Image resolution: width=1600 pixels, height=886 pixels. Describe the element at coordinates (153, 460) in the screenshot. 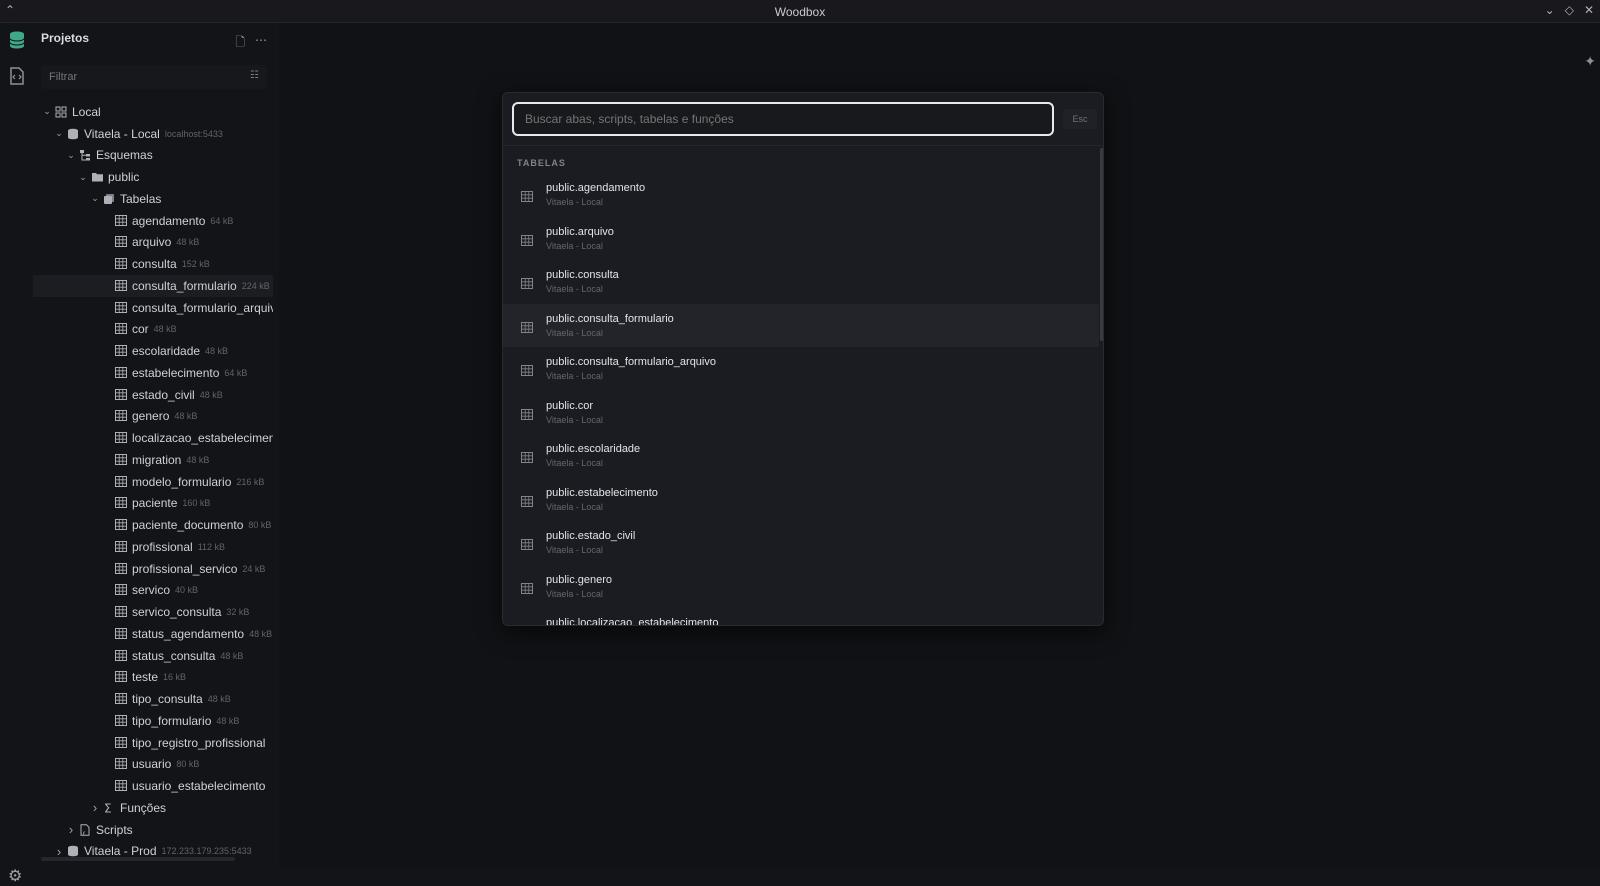

I see `tree-item: migration 48 kB` at that location.